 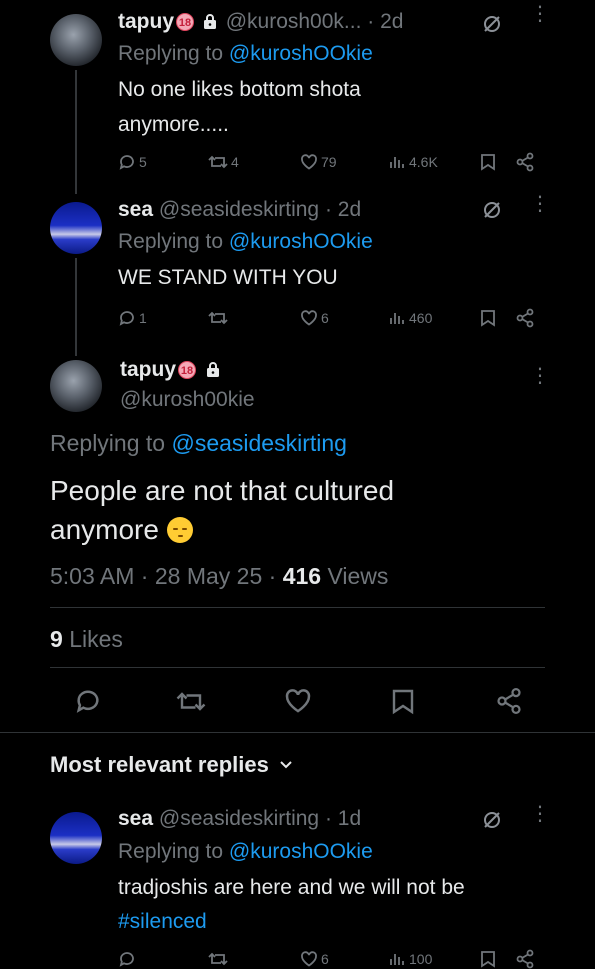 What do you see at coordinates (239, 89) in the screenshot?
I see `tweet-text: No one likes bottom shota` at bounding box center [239, 89].